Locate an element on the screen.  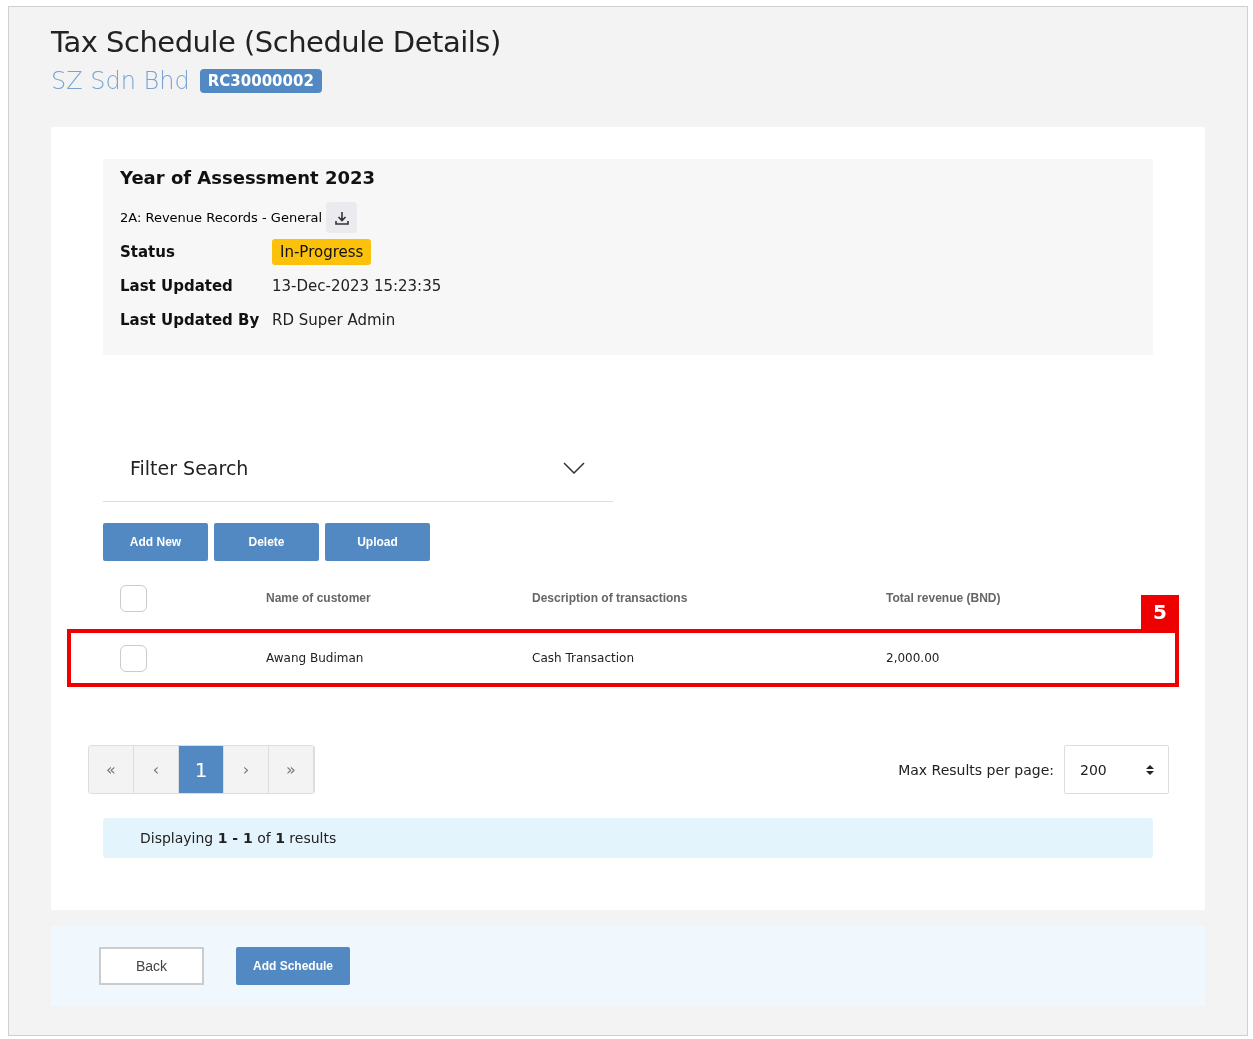
select-all-checkbox is located at coordinates (133, 598).